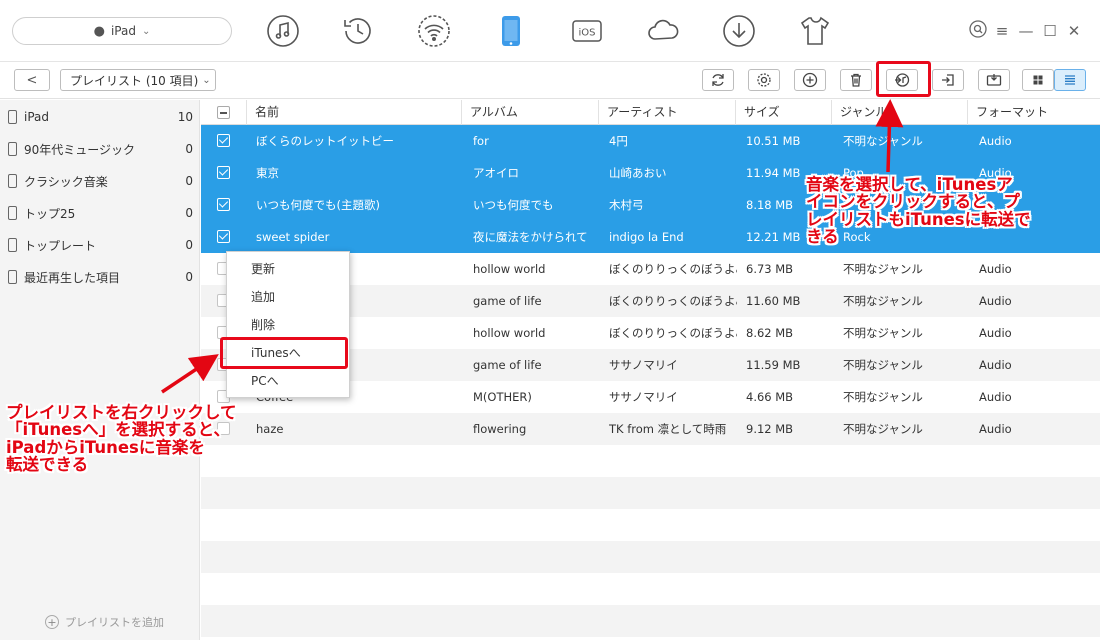  Describe the element at coordinates (667, 112) in the screenshot. I see `column-header-artist: アーティスト` at that location.